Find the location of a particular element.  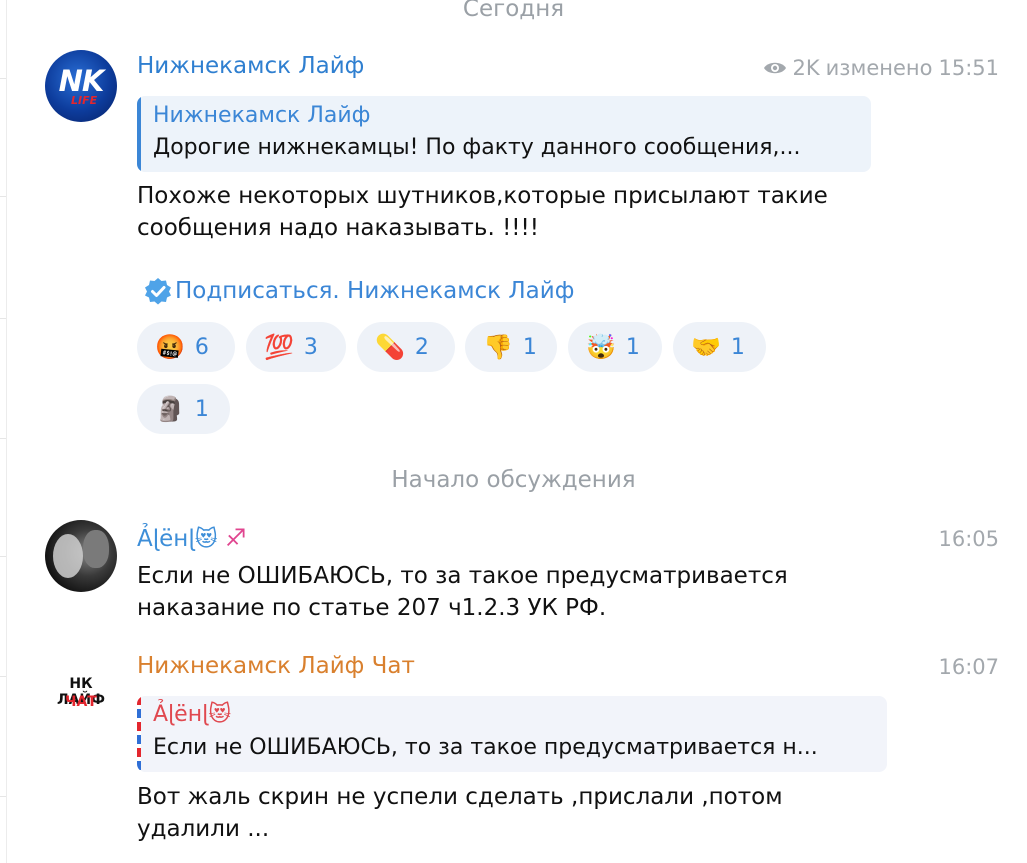

reaction-angry: 🤬 6 is located at coordinates (186, 347).